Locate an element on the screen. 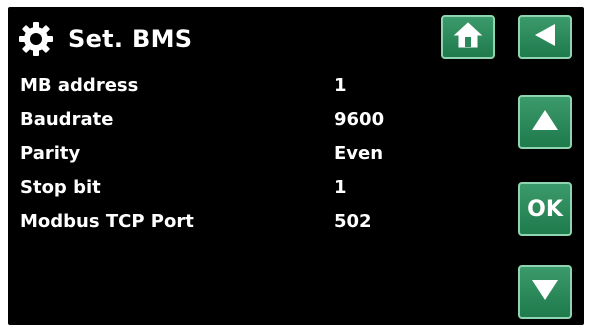 The height and width of the screenshot is (332, 591). home-button is located at coordinates (468, 37).